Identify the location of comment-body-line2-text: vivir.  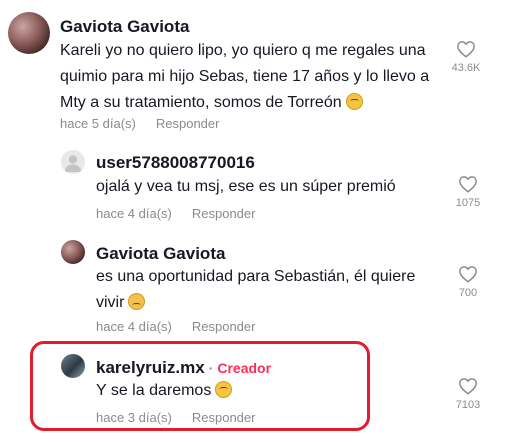
(110, 302).